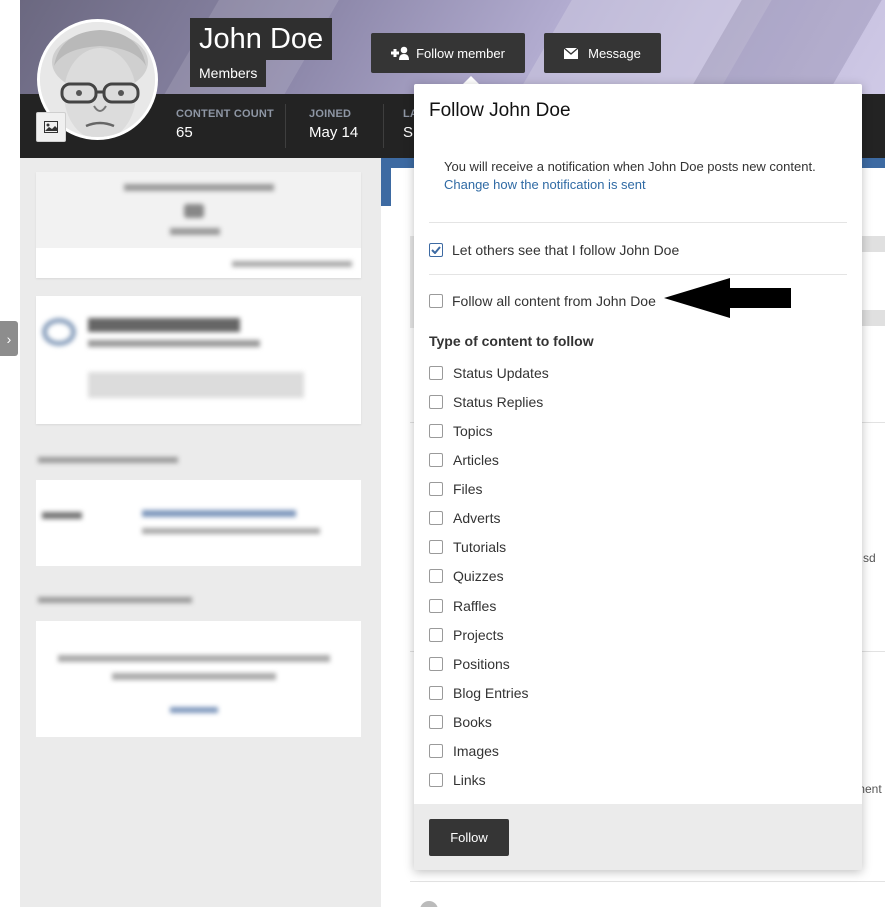 Image resolution: width=885 pixels, height=907 pixels. What do you see at coordinates (198, 660) in the screenshot?
I see `recent-visitors-card` at bounding box center [198, 660].